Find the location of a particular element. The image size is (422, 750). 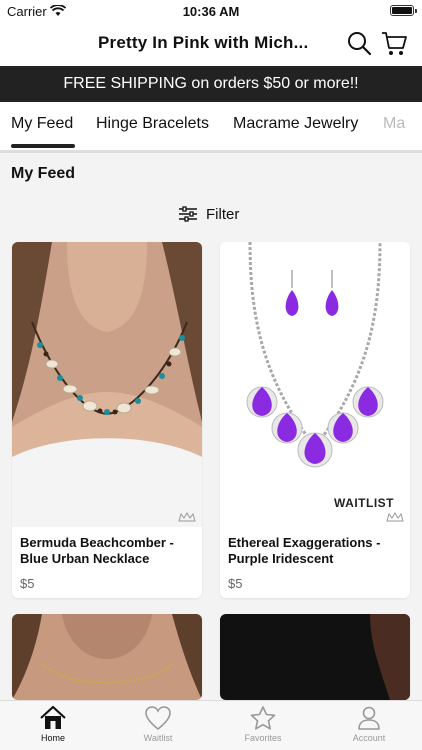

tab-bar-label: Home is located at coordinates (52, 738).